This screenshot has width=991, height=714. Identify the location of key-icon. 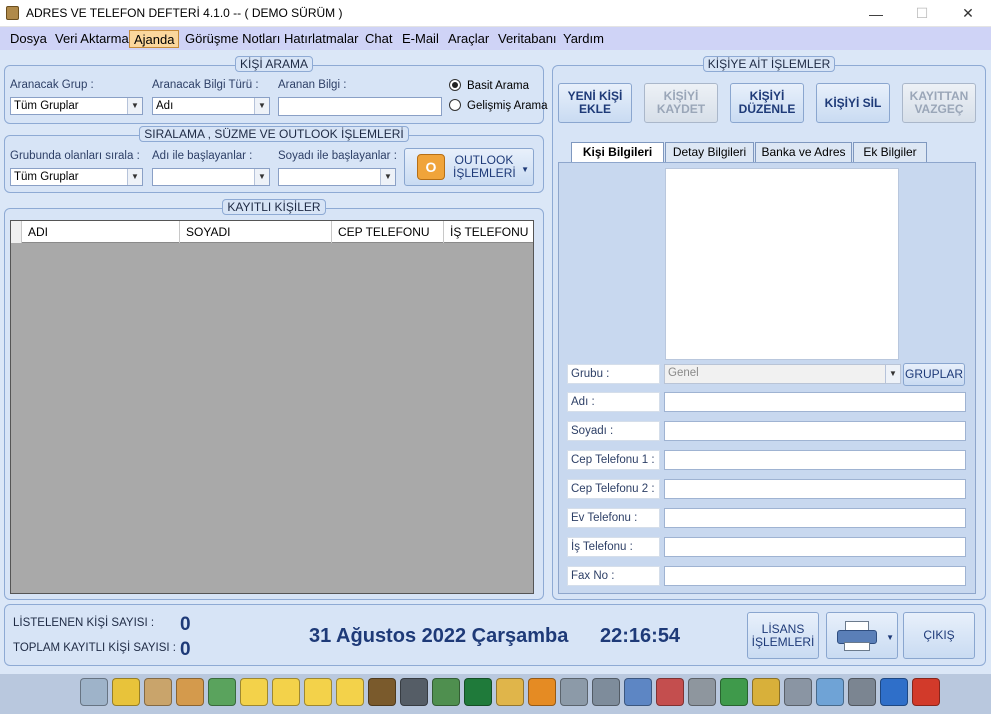
(766, 692).